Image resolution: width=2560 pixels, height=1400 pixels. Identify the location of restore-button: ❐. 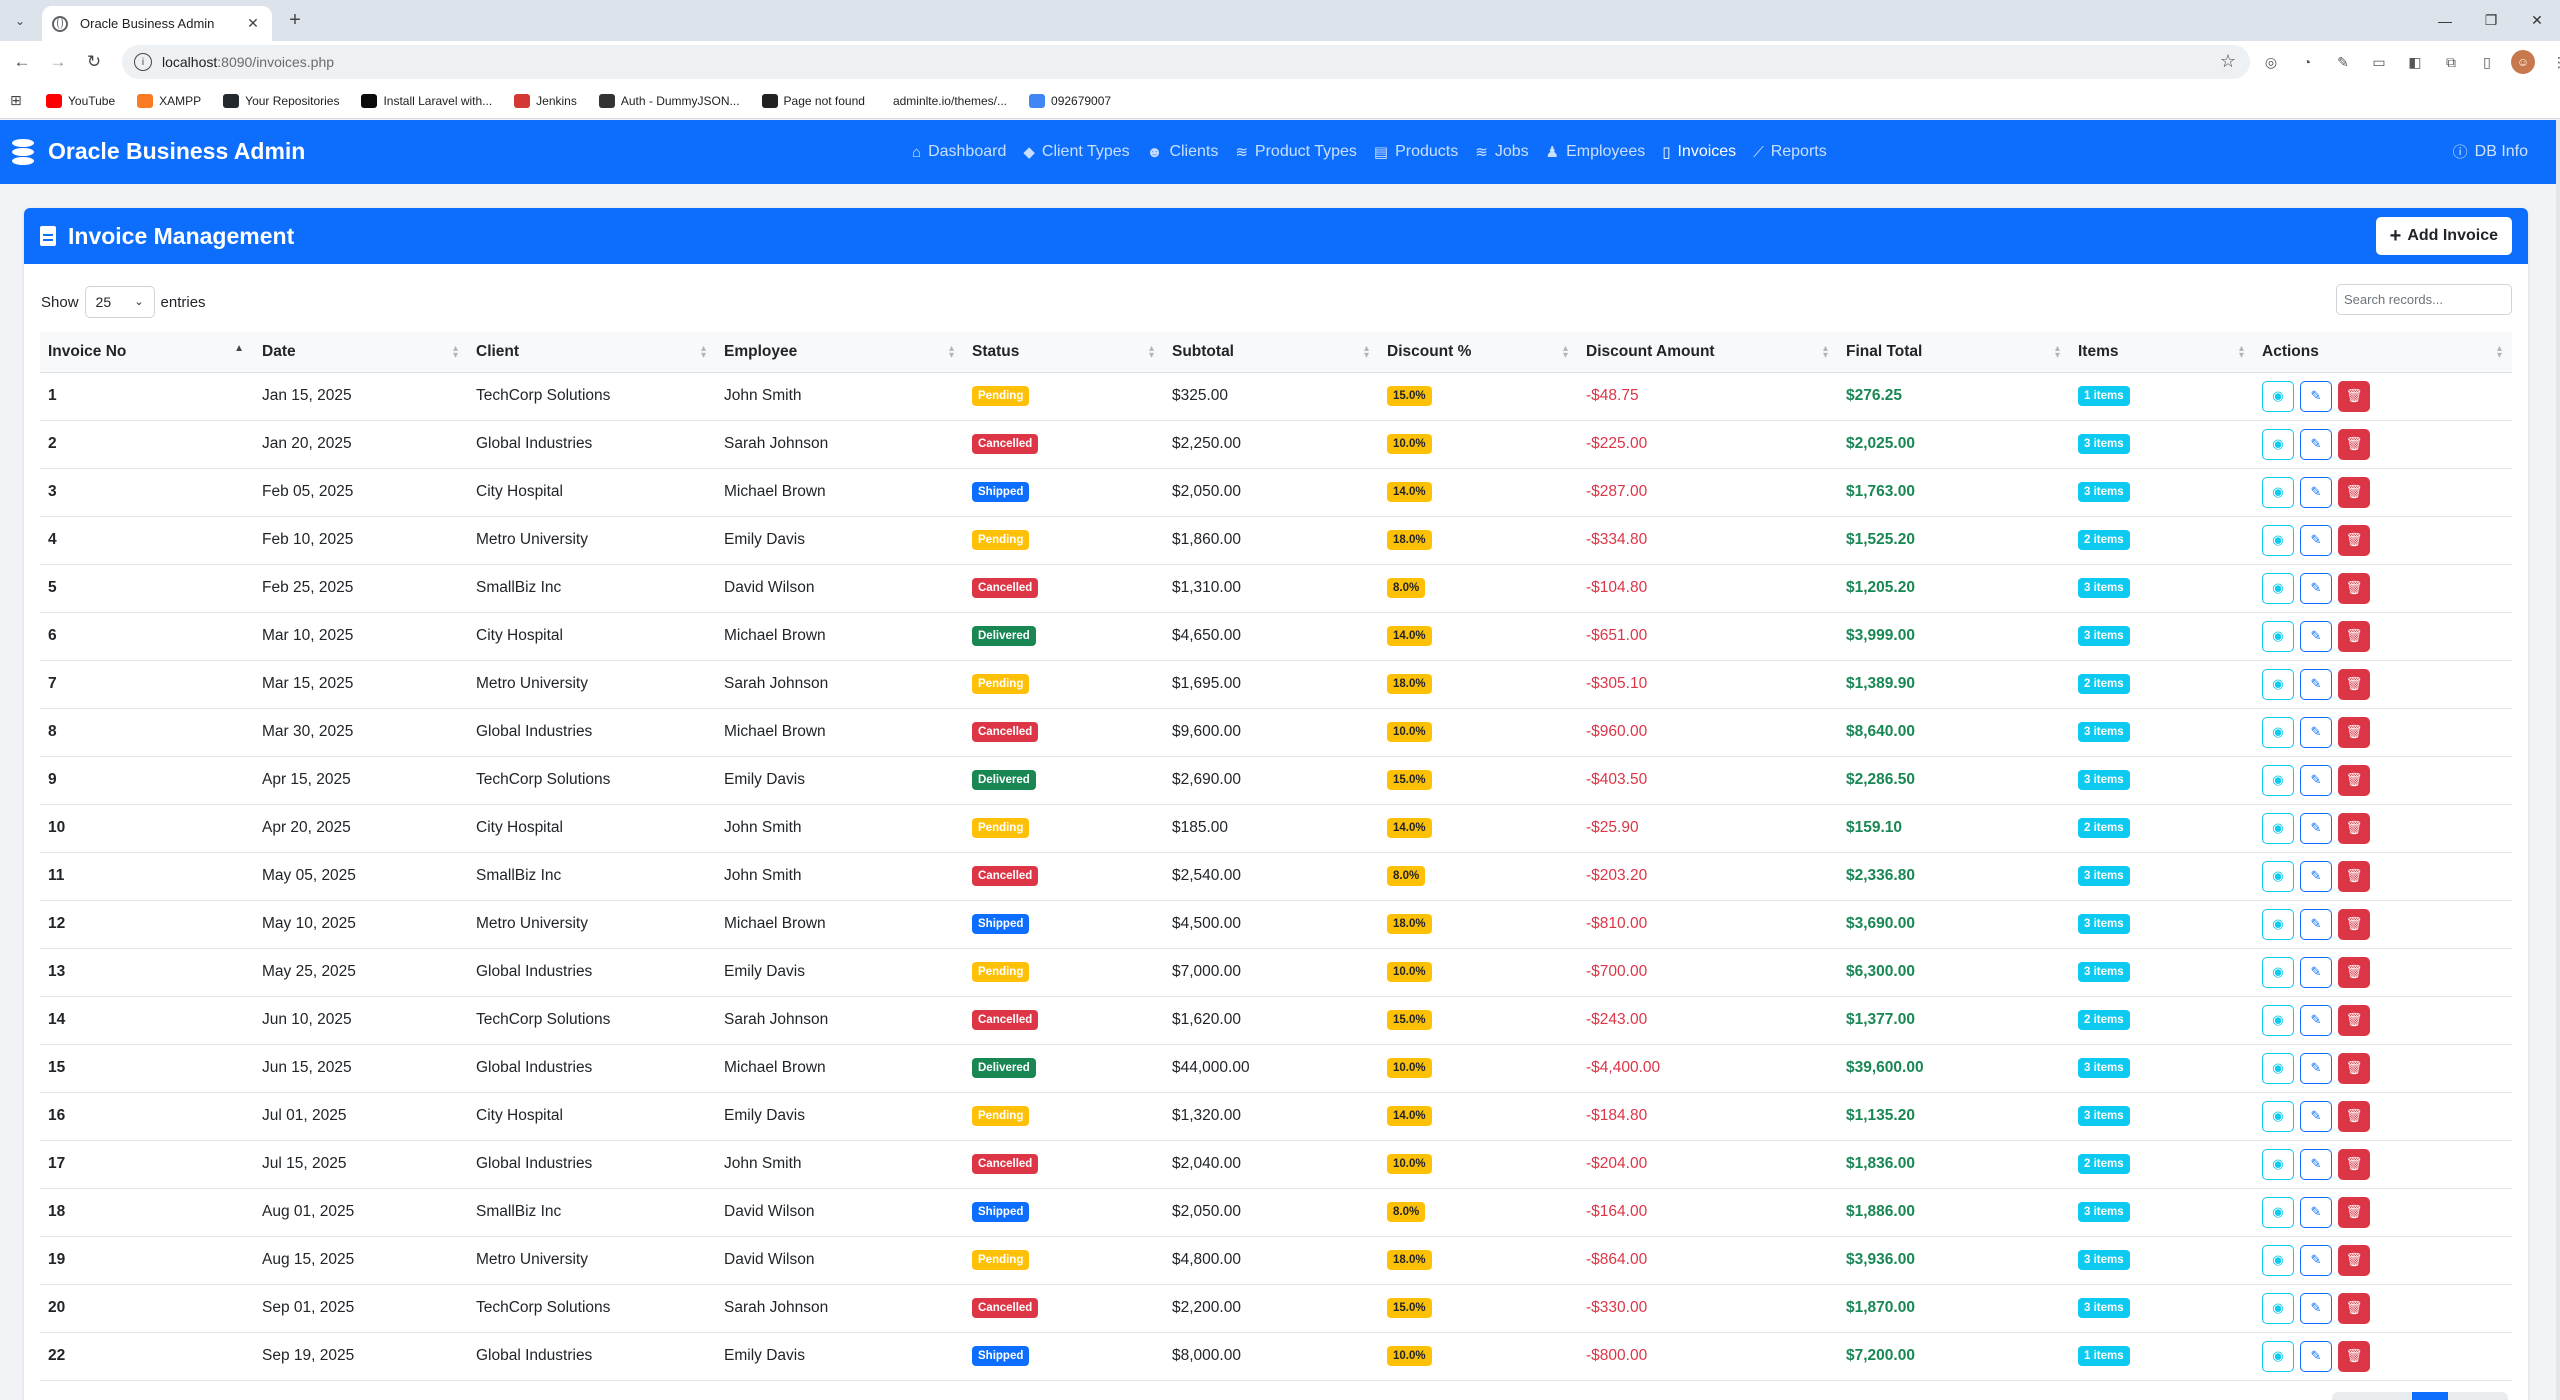
(2491, 20).